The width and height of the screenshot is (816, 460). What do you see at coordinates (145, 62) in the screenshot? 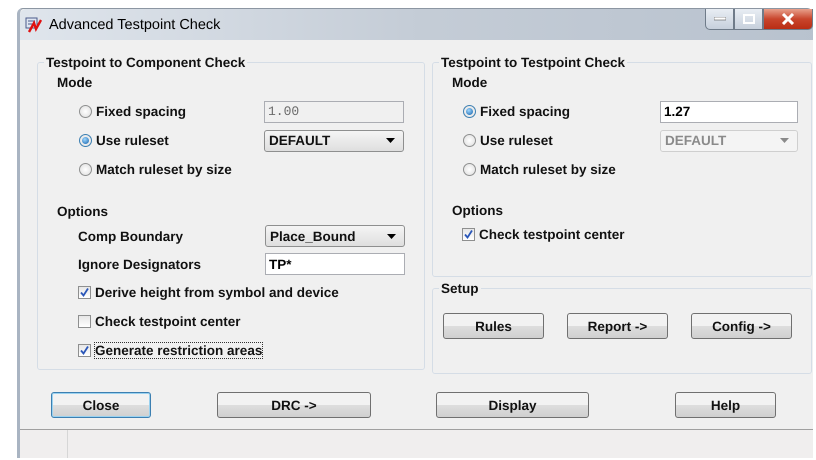
I see `group-title: Testpoint to Component Check` at bounding box center [145, 62].